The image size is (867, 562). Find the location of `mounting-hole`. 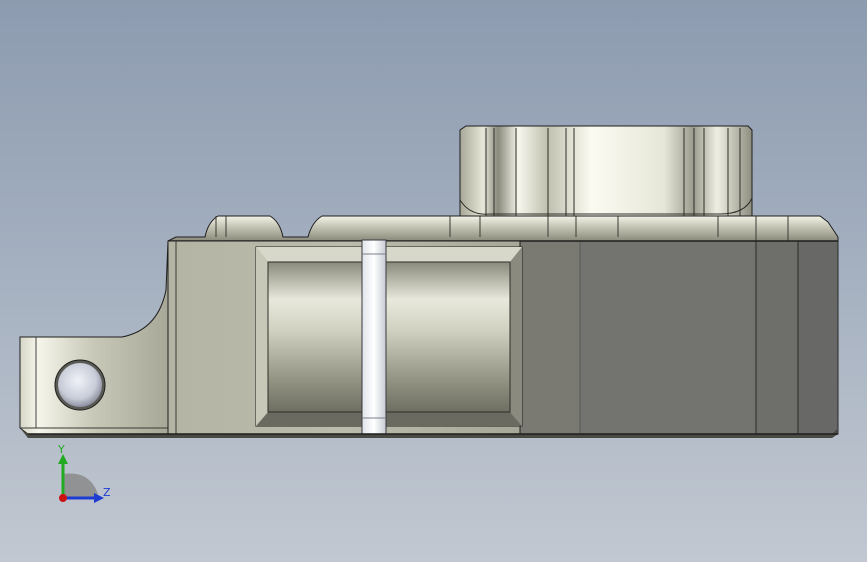

mounting-hole is located at coordinates (80, 385).